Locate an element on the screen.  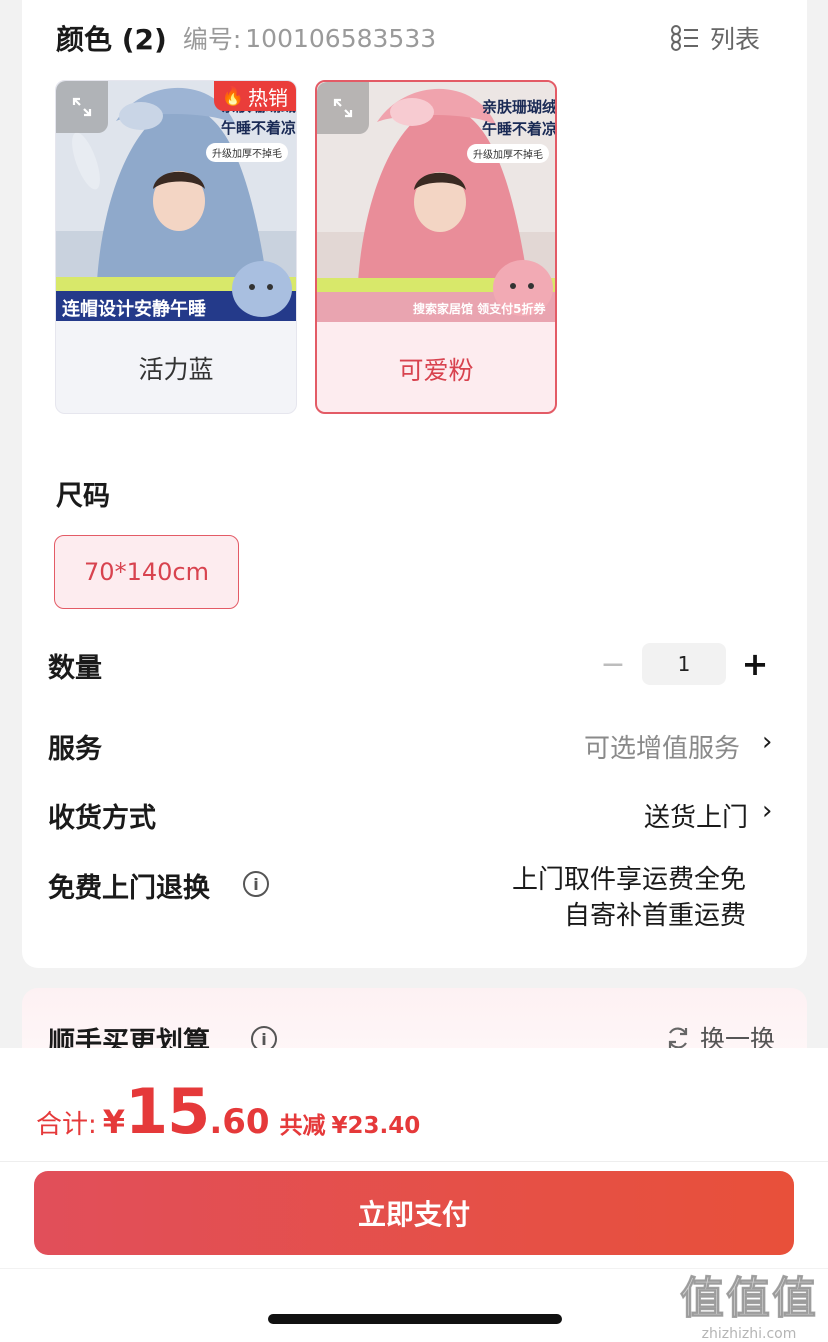
list-icon is located at coordinates (684, 38).